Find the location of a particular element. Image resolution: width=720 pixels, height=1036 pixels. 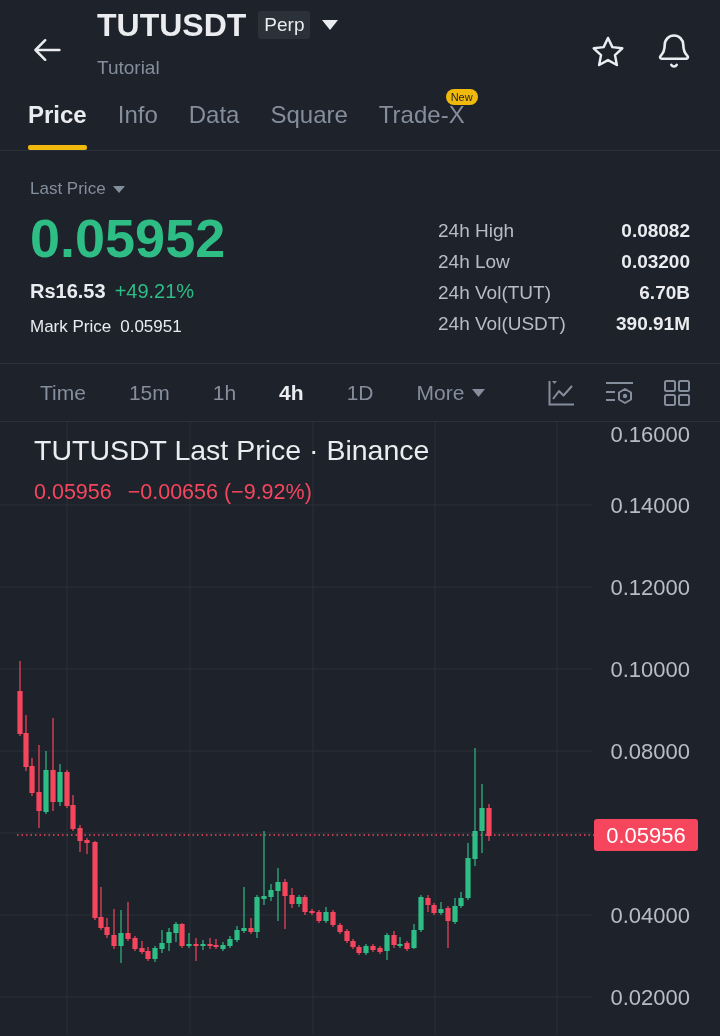

symbol-subtitle: Tutorial is located at coordinates (129, 68).